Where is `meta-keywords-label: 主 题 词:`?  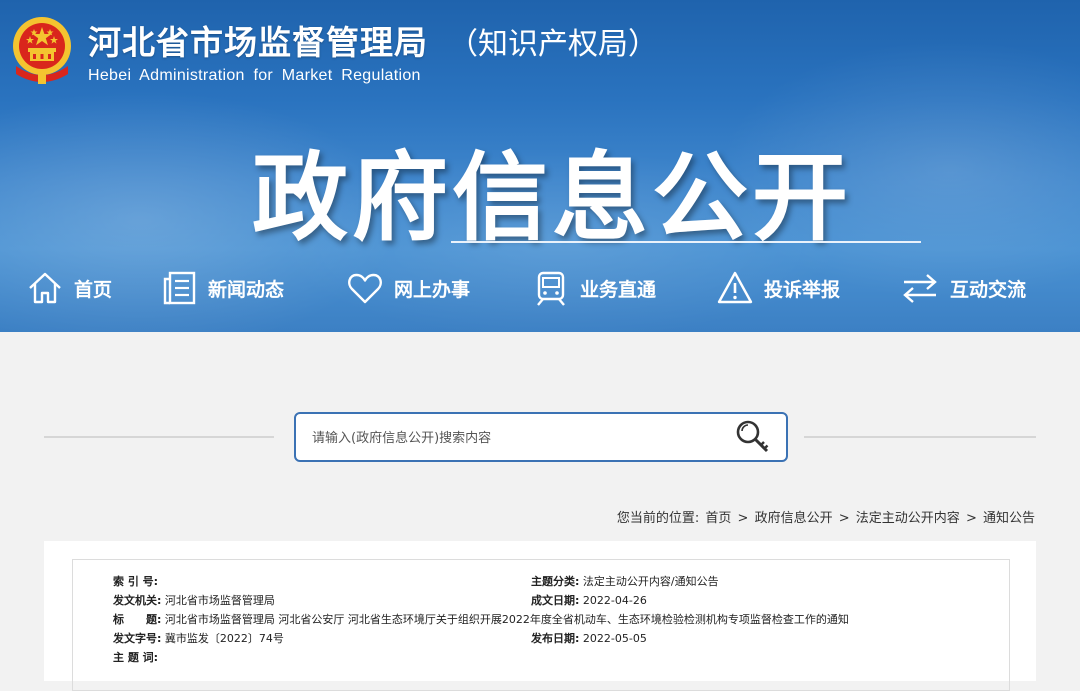
meta-keywords-label: 主 题 词: is located at coordinates (136, 657).